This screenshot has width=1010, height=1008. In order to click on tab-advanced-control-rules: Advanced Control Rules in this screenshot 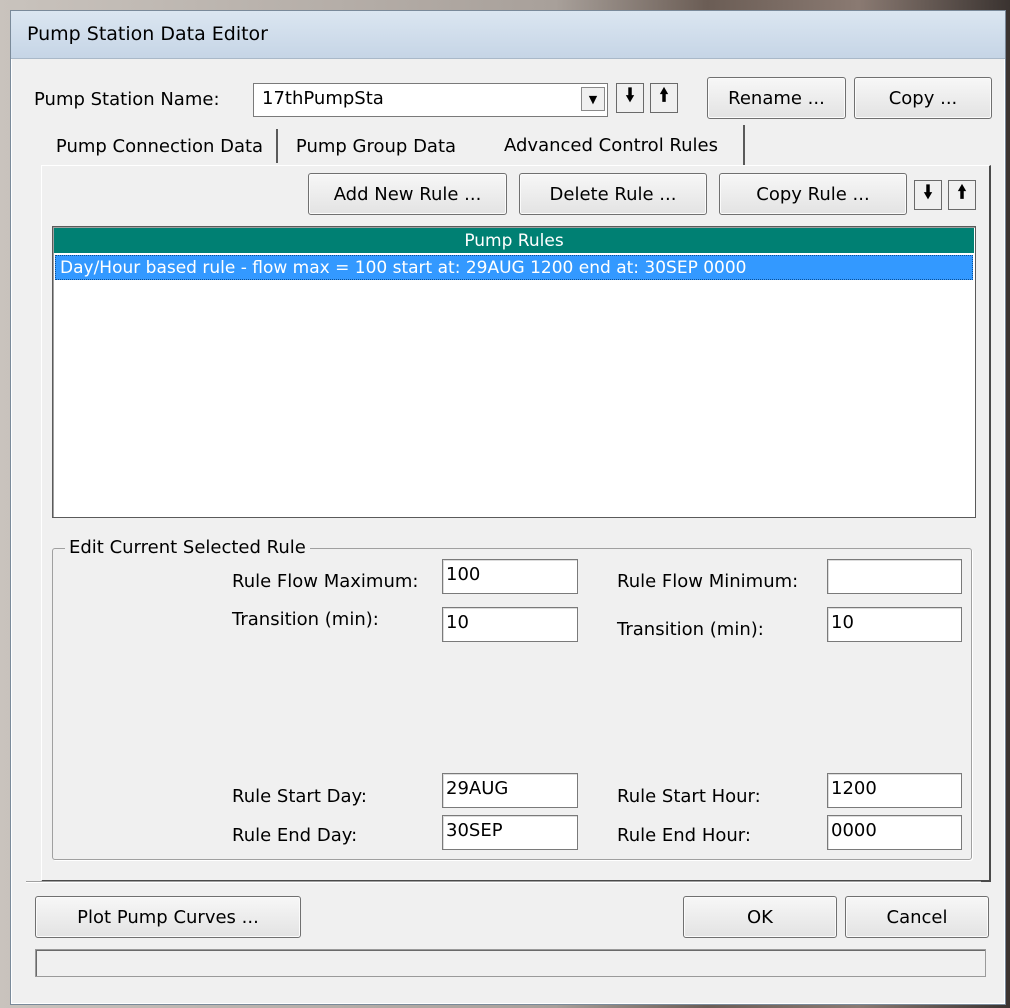, I will do `click(612, 145)`.